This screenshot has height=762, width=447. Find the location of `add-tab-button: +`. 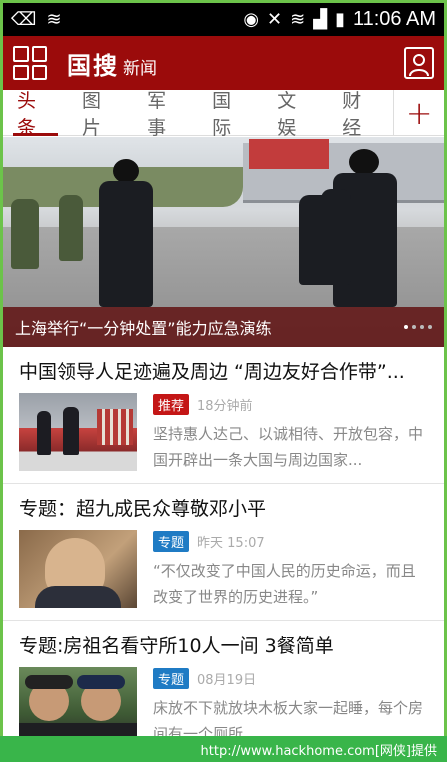

add-tab-button: + is located at coordinates (418, 112).